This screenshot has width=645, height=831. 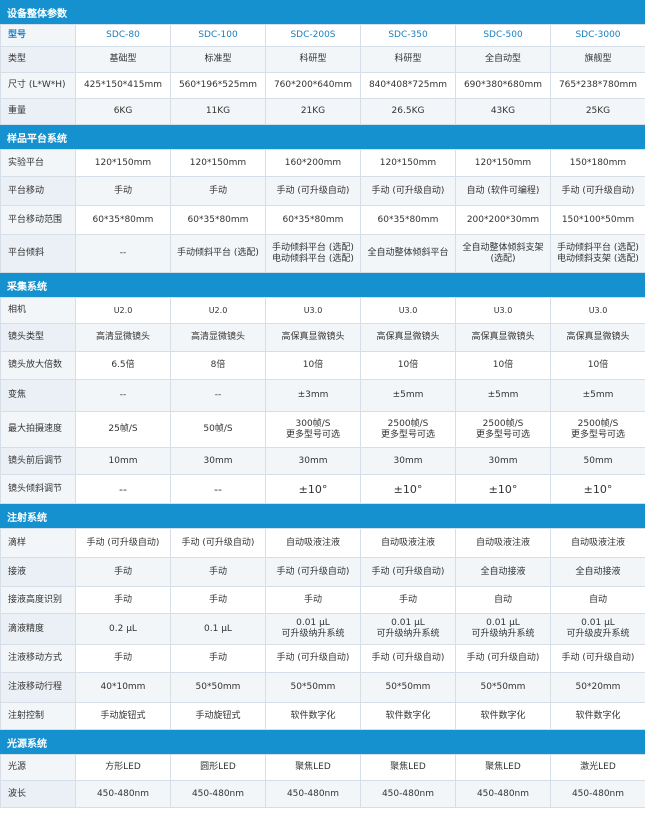 I want to click on row-label: 注液移动行程, so click(x=38, y=687).